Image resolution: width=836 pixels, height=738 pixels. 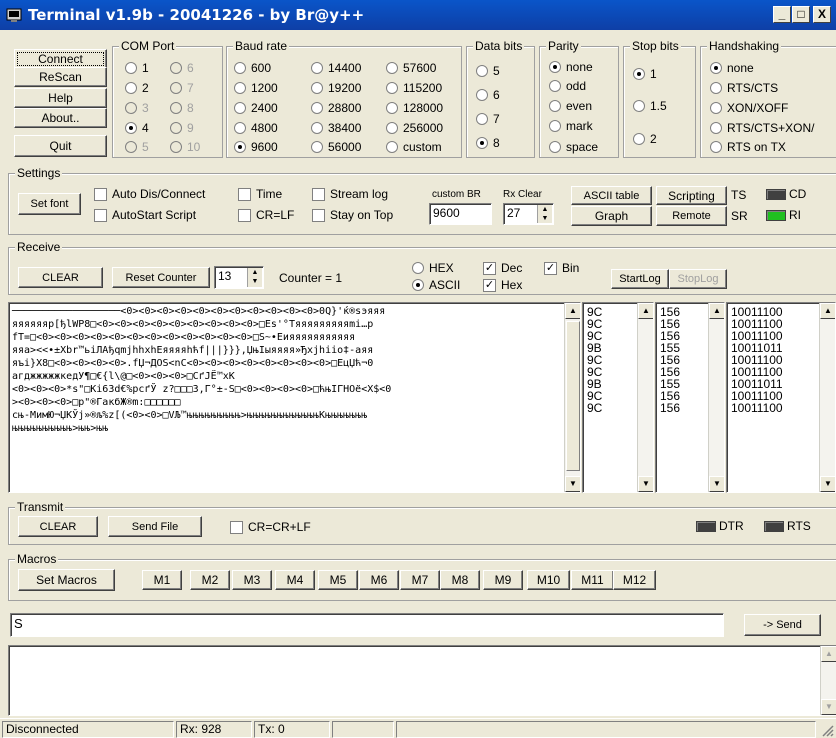 What do you see at coordinates (548, 580) in the screenshot?
I see `macro-m10-button: M10` at bounding box center [548, 580].